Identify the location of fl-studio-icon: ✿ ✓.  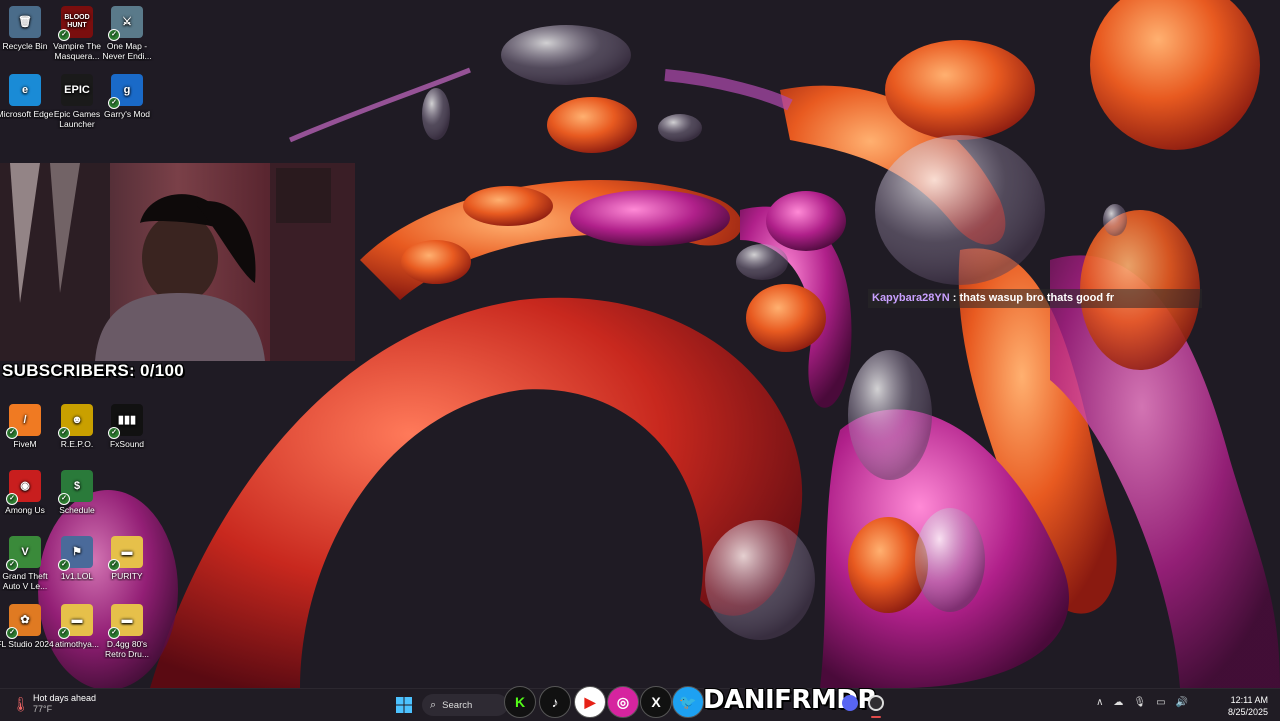
(23, 621).